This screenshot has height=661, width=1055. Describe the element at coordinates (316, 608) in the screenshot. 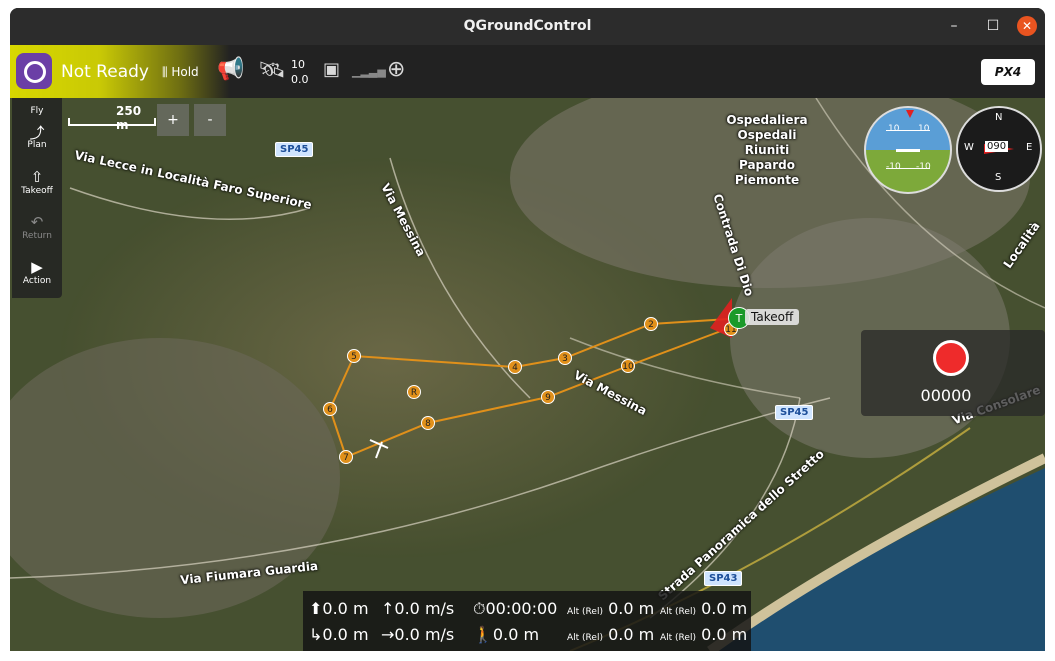

I see `altitude-arrow-icon: ⬆` at that location.